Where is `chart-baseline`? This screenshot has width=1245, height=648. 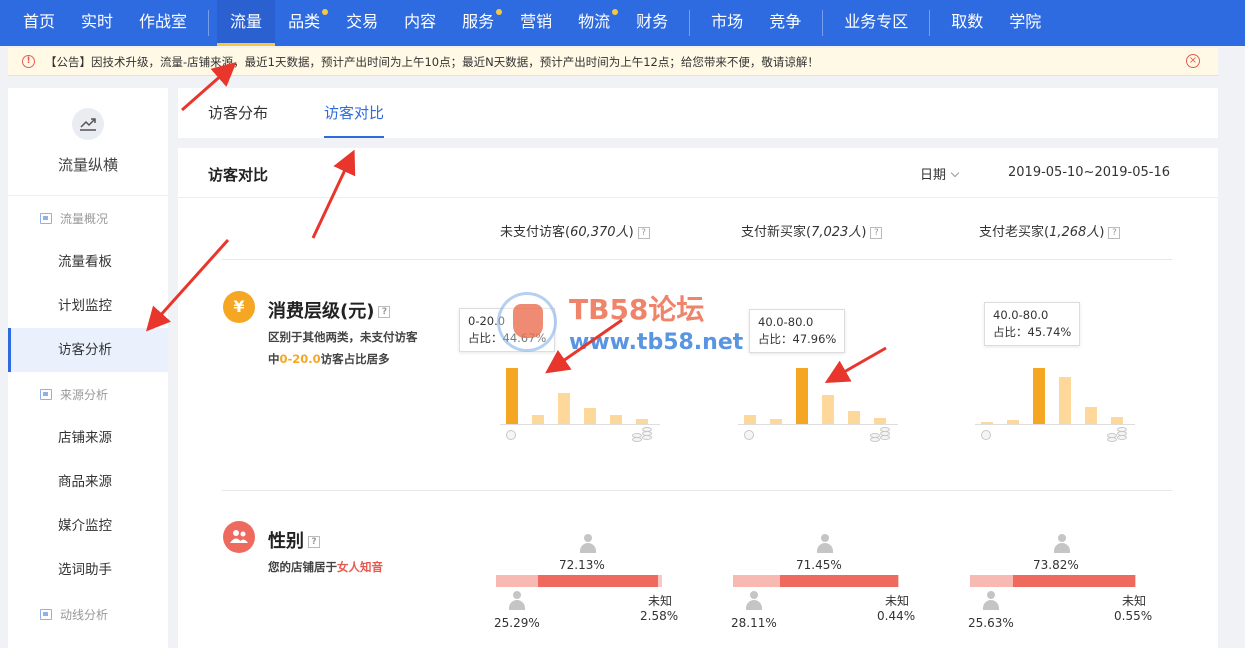 chart-baseline is located at coordinates (1055, 424).